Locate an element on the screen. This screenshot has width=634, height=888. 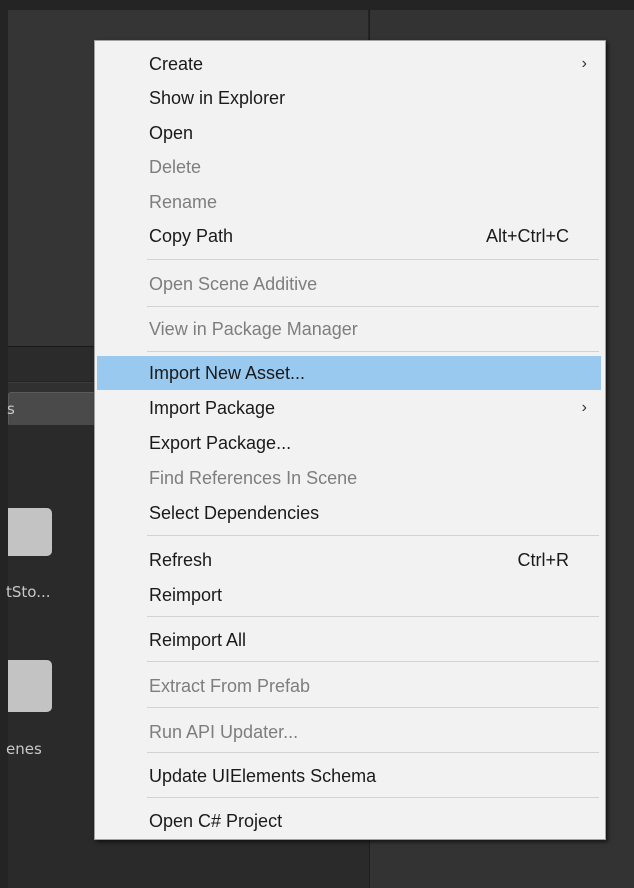
menu-item-label: Show in Explorer is located at coordinates (217, 98).